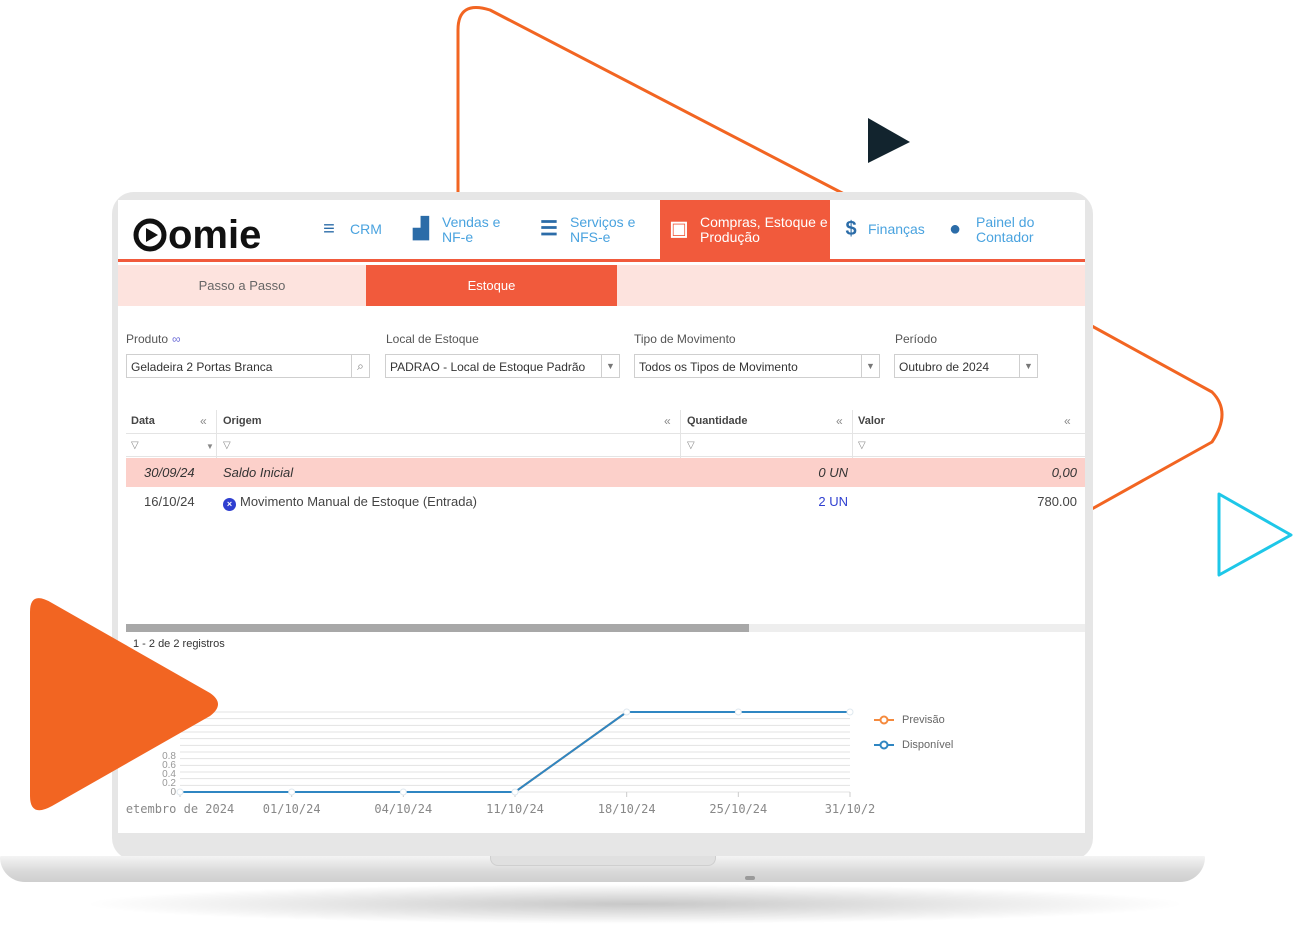 The height and width of the screenshot is (930, 1295). What do you see at coordinates (292, 809) in the screenshot?
I see `x-tick-label: 01/10/24` at bounding box center [292, 809].